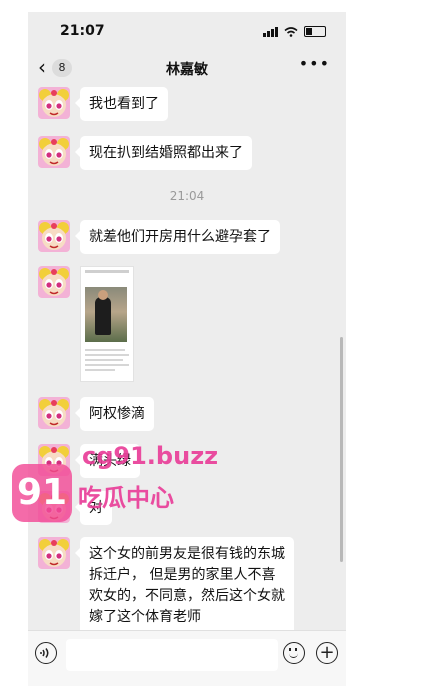 The width and height of the screenshot is (431, 686). What do you see at coordinates (187, 32) in the screenshot?
I see `status-bar: 21:07` at bounding box center [187, 32].